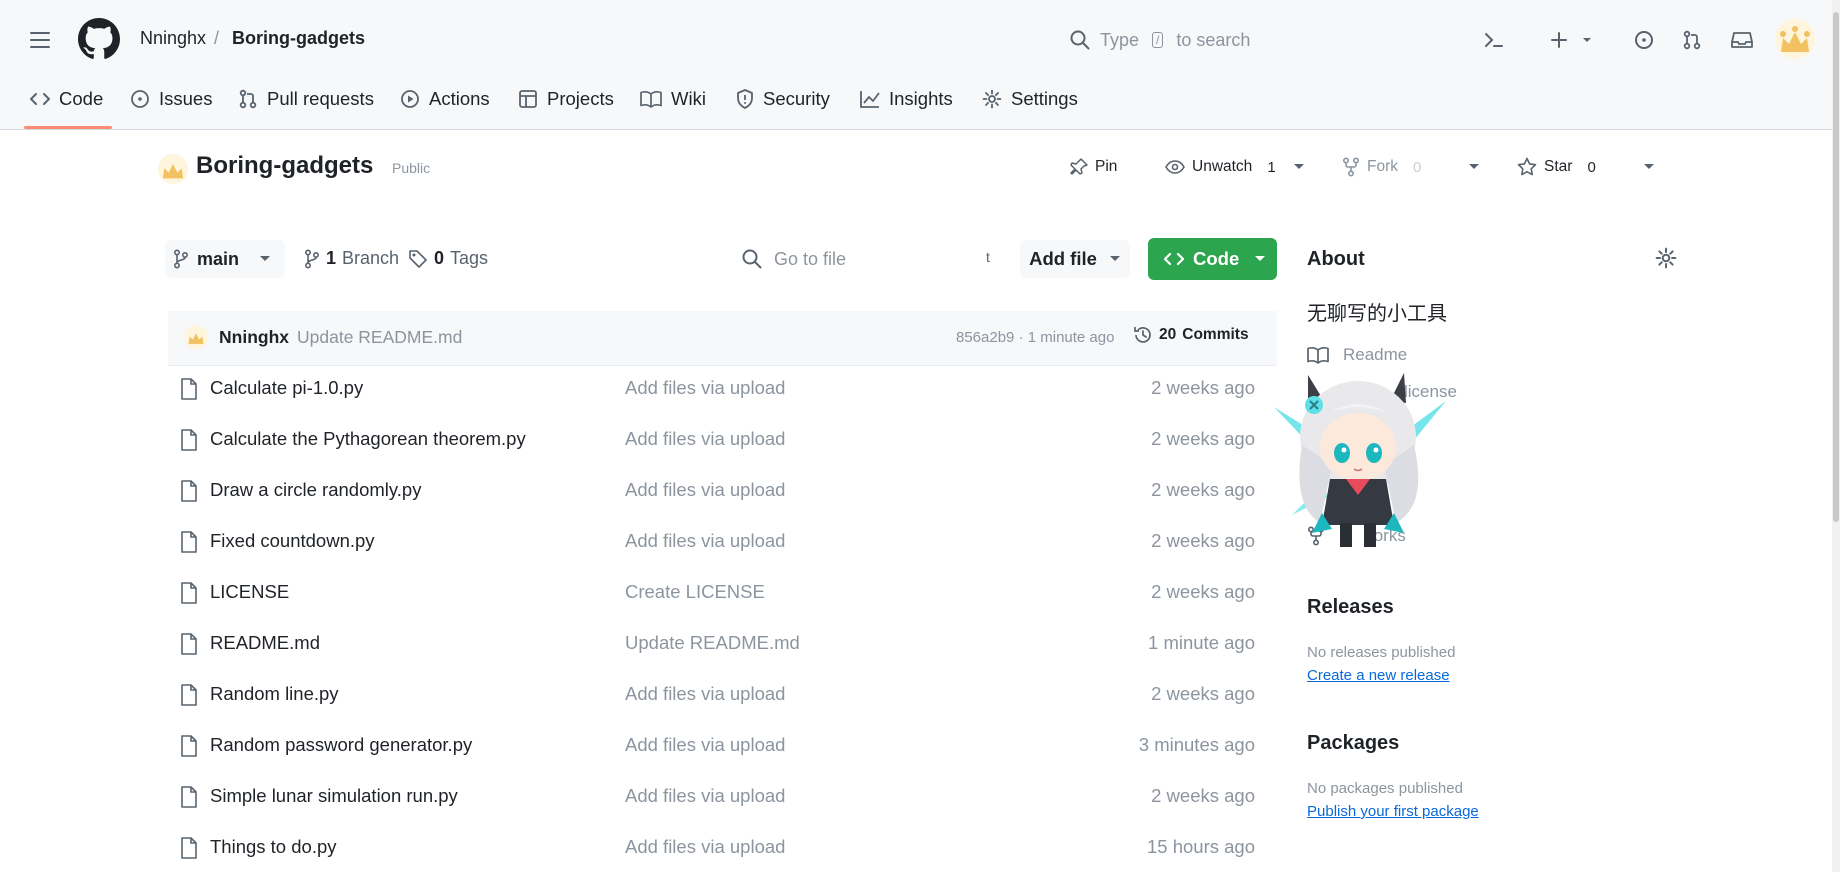  I want to click on pull-requests-nav-icon, so click(1692, 40).